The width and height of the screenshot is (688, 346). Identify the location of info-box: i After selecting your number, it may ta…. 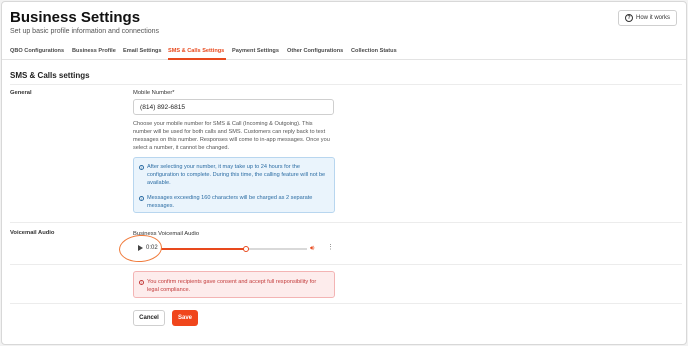
(234, 185).